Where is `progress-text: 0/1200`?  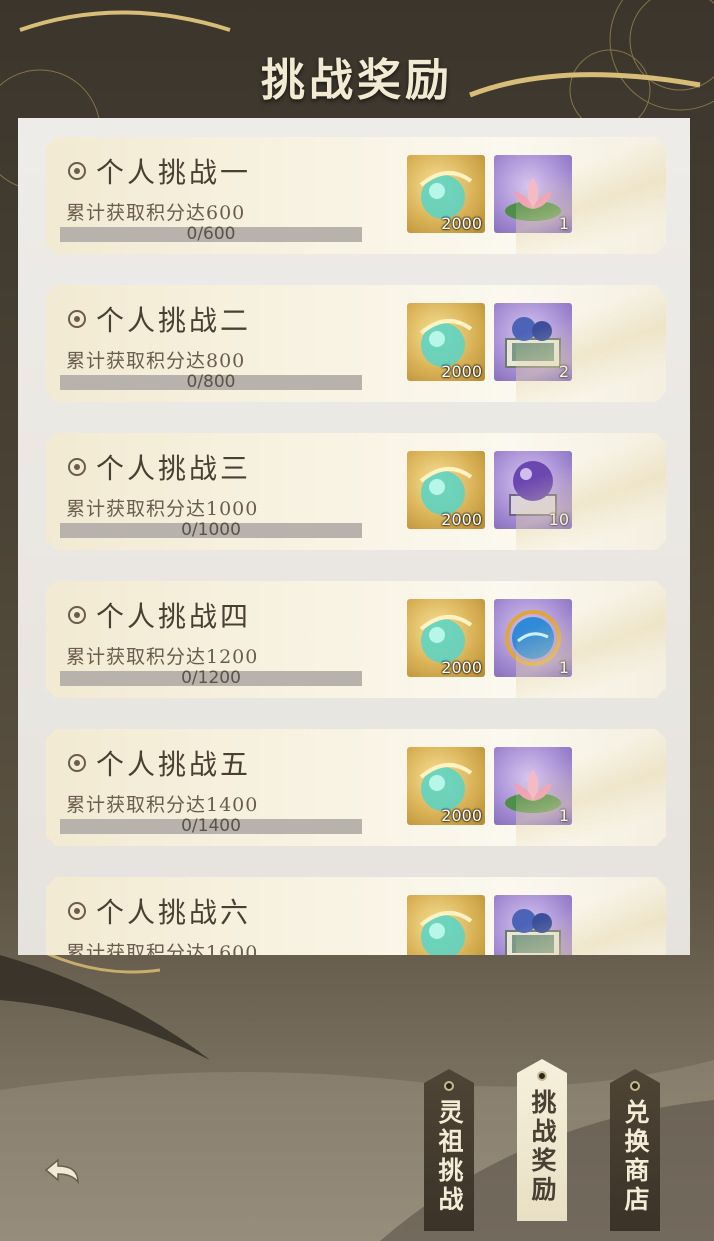
progress-text: 0/1200 is located at coordinates (211, 678).